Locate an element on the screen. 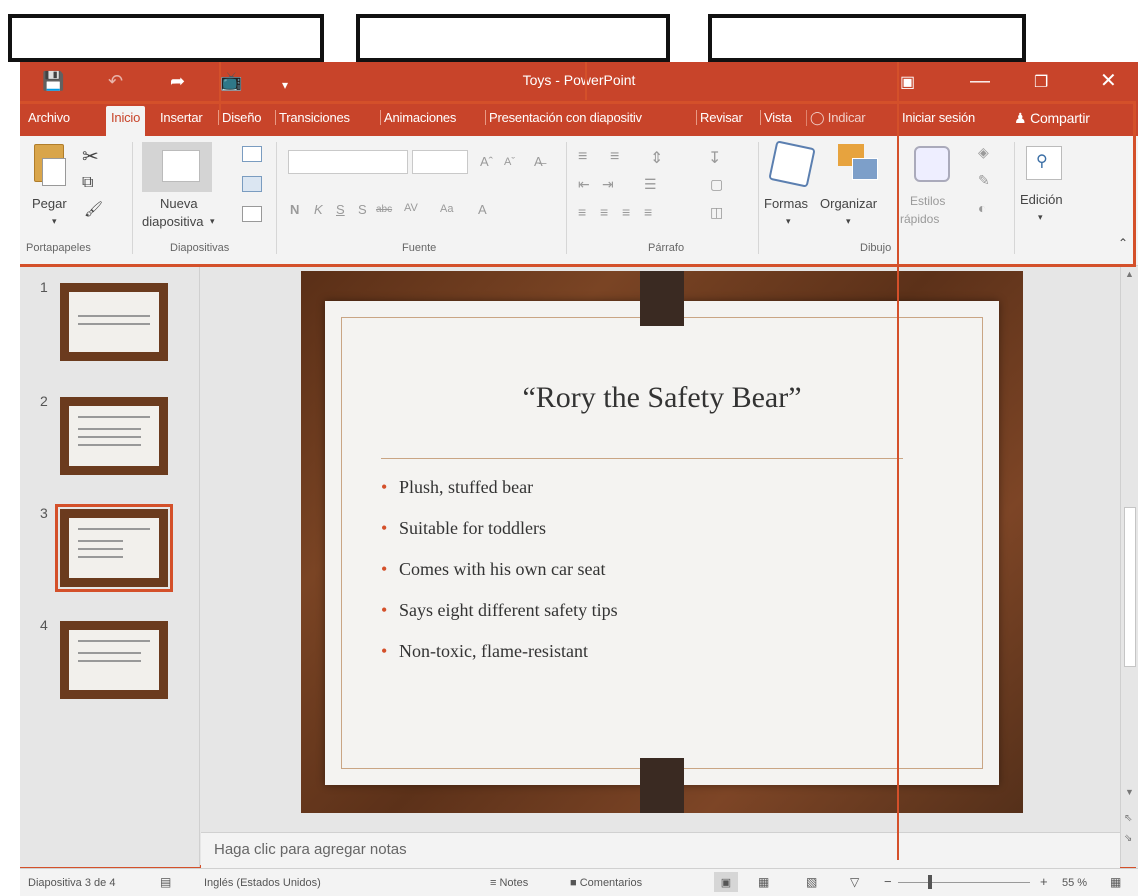  zoom-level: 55 % is located at coordinates (1074, 883).